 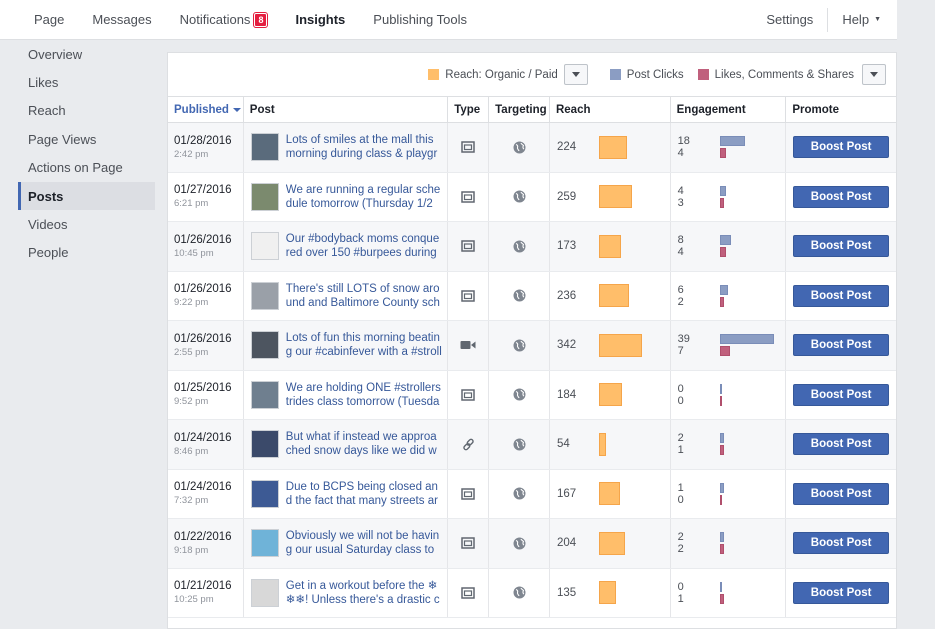 What do you see at coordinates (39, 20) in the screenshot?
I see `tab-page: Page` at bounding box center [39, 20].